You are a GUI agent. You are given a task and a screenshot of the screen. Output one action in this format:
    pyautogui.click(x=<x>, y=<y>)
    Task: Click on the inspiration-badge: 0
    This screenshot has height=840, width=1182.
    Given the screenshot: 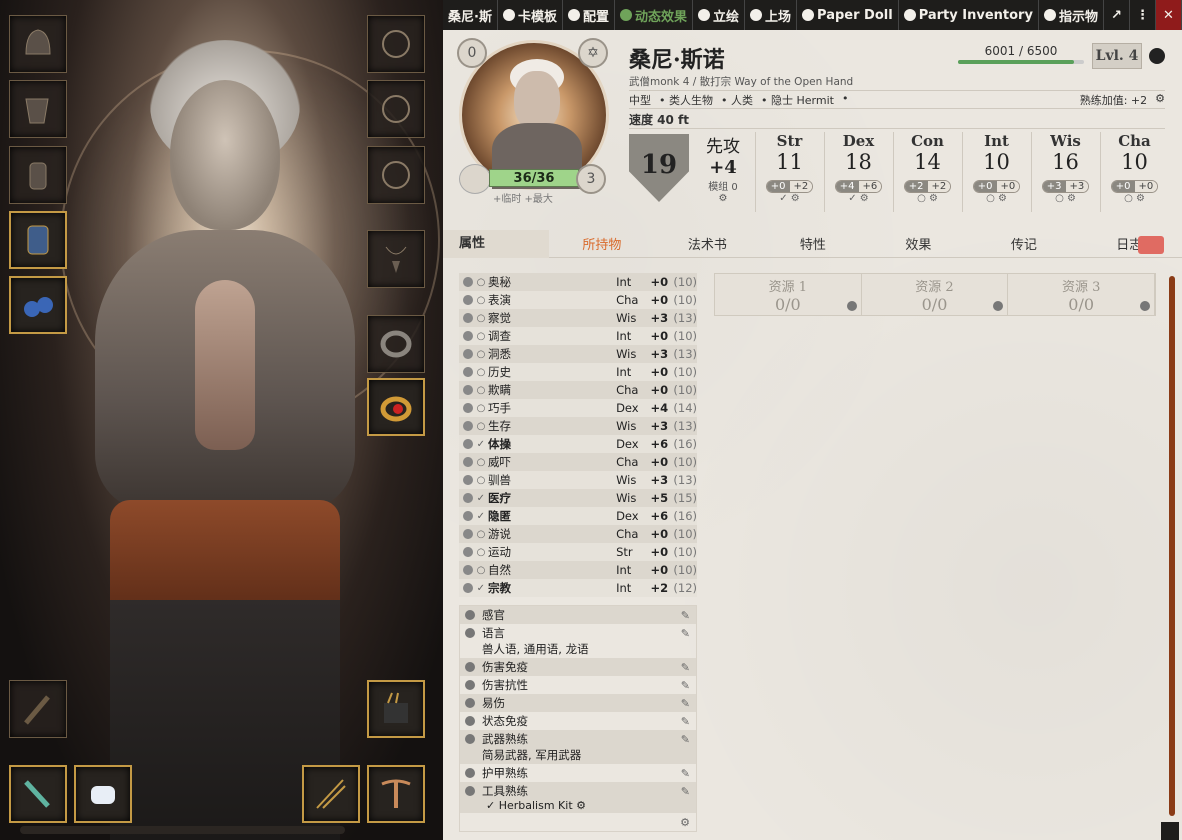 What is the action you would take?
    pyautogui.click(x=472, y=53)
    